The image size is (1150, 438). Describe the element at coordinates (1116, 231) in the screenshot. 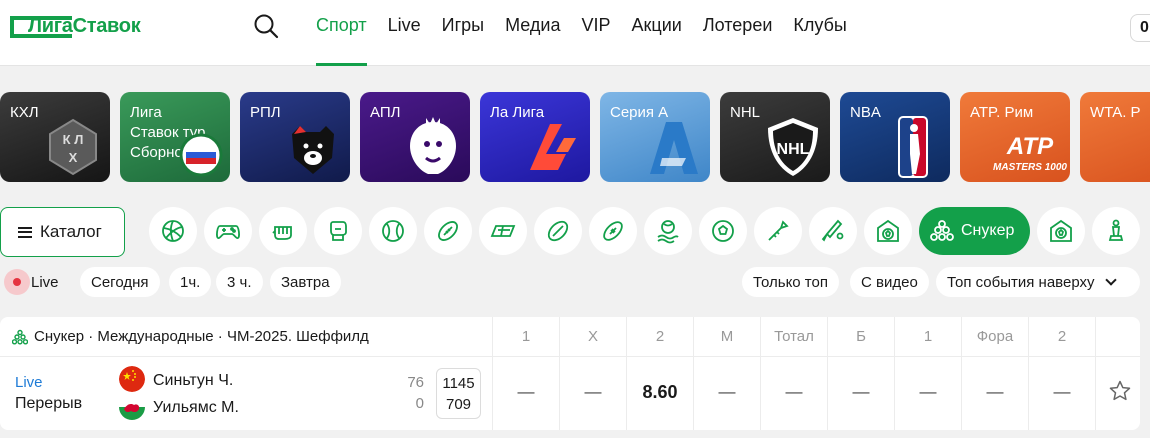

I see `sport-chess` at that location.